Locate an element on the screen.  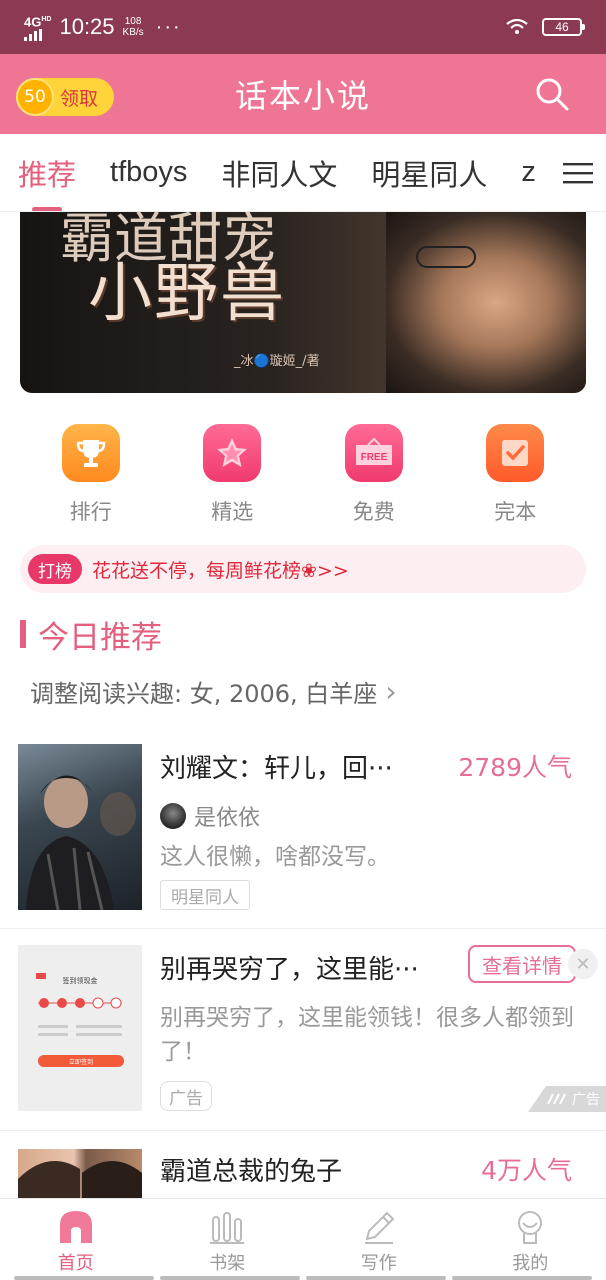
section-title: 今日推荐 is located at coordinates (100, 637).